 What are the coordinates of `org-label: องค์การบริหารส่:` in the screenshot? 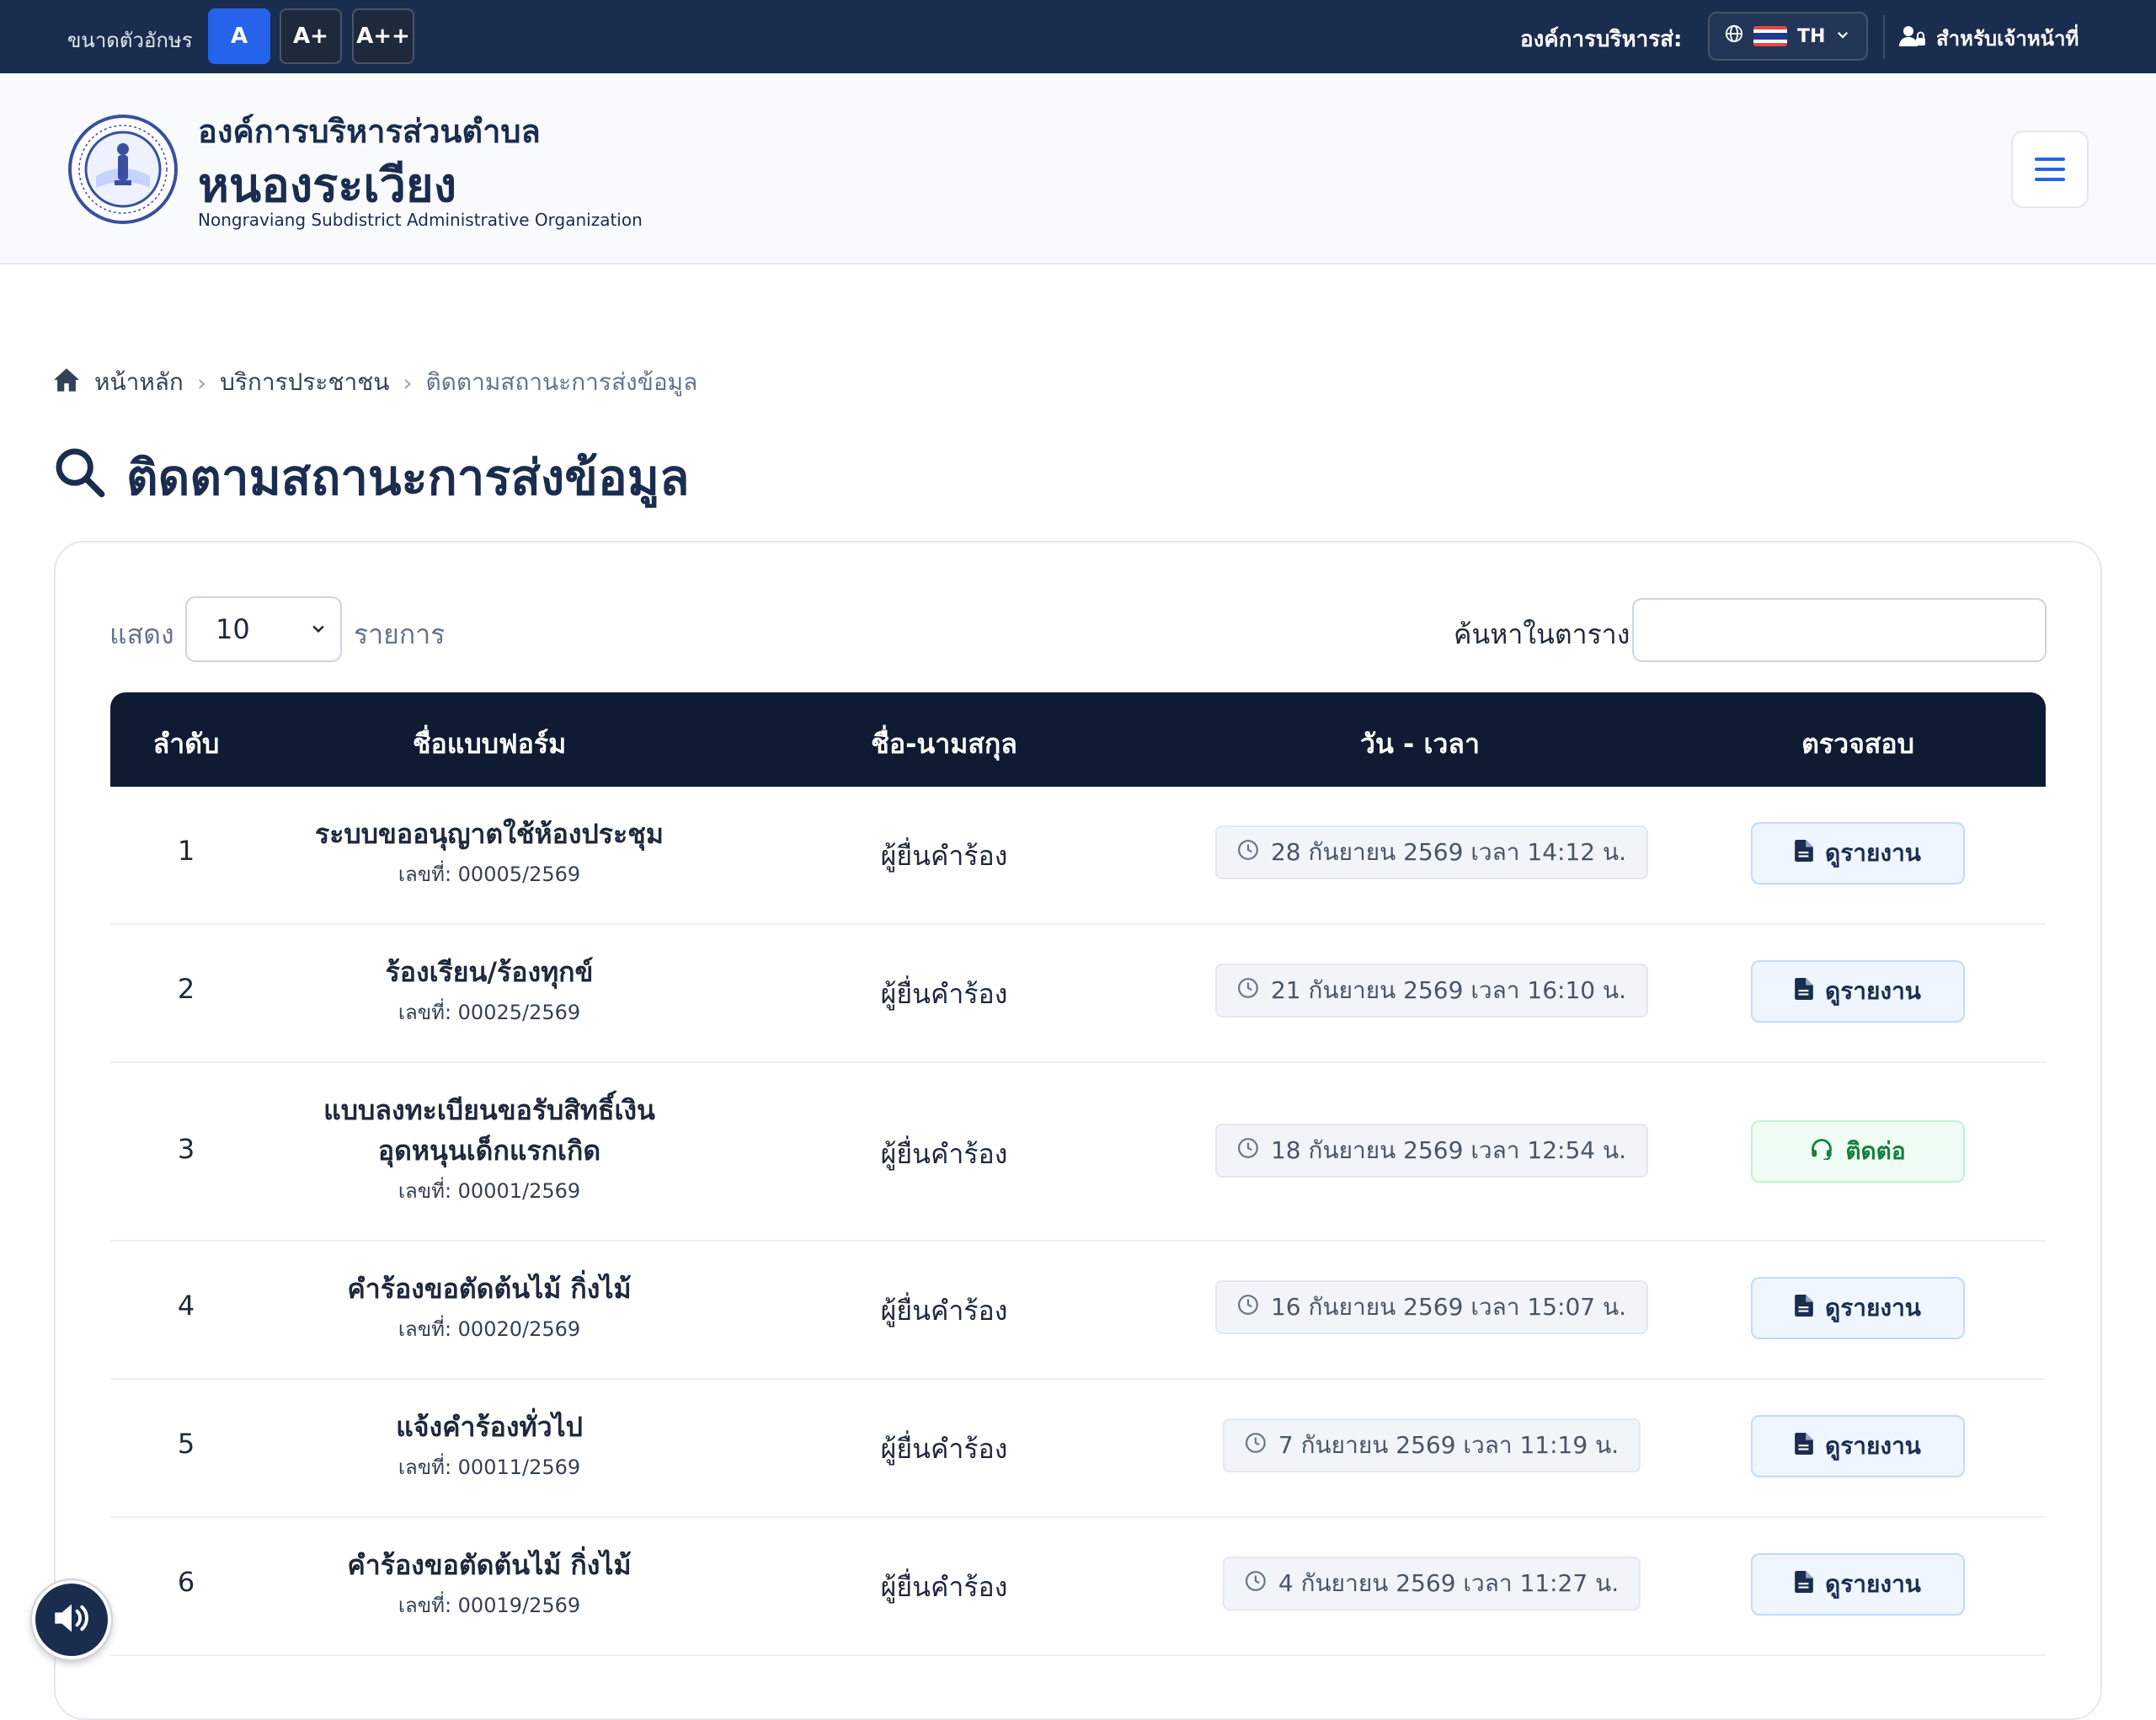 It's located at (1601, 39).